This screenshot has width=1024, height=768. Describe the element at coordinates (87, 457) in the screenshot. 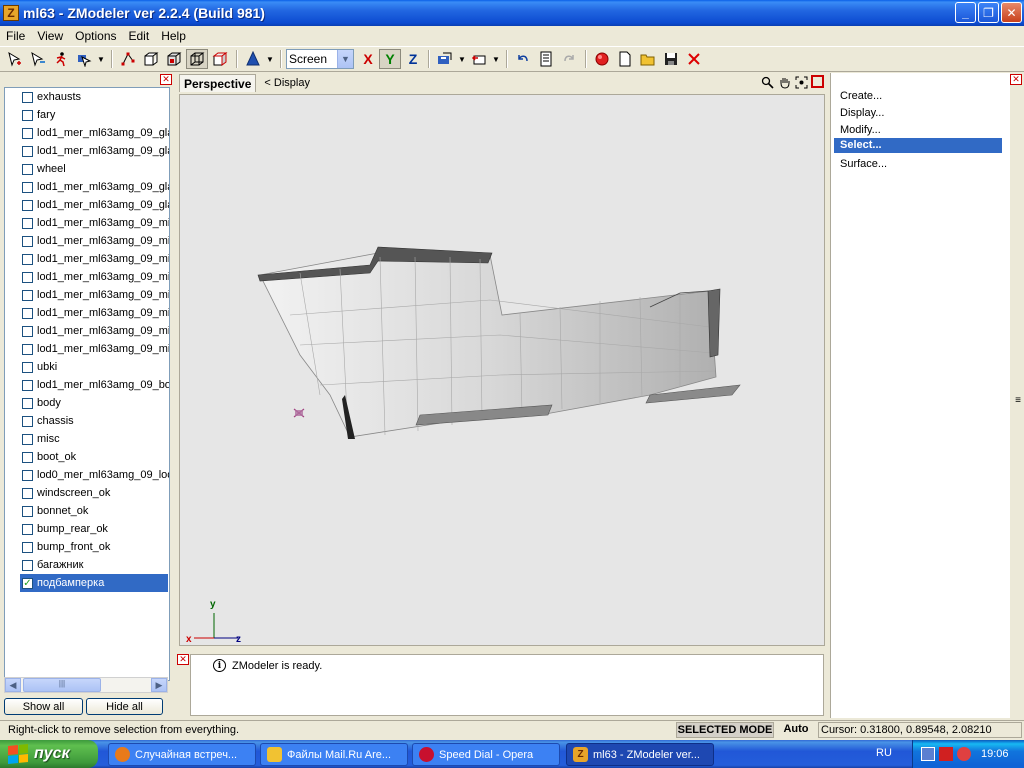

I see `list-item: boot_ok` at that location.